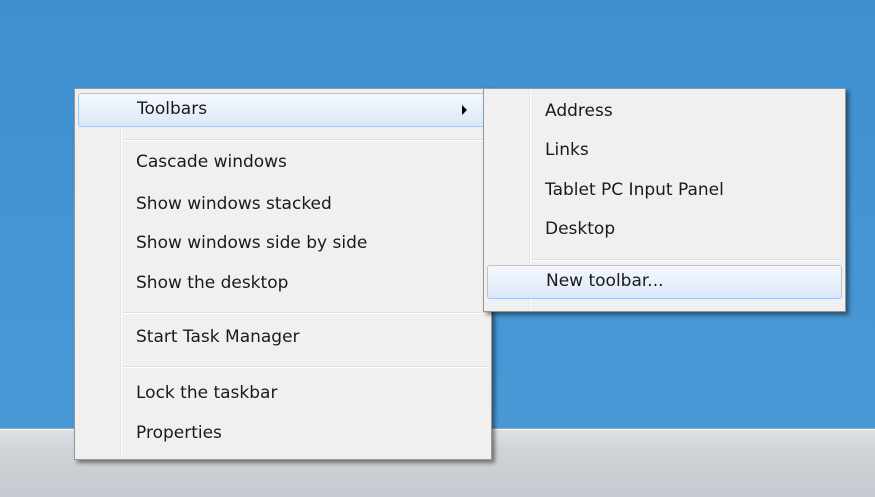 The width and height of the screenshot is (875, 497). Describe the element at coordinates (567, 150) in the screenshot. I see `menu-item-label: Links` at that location.